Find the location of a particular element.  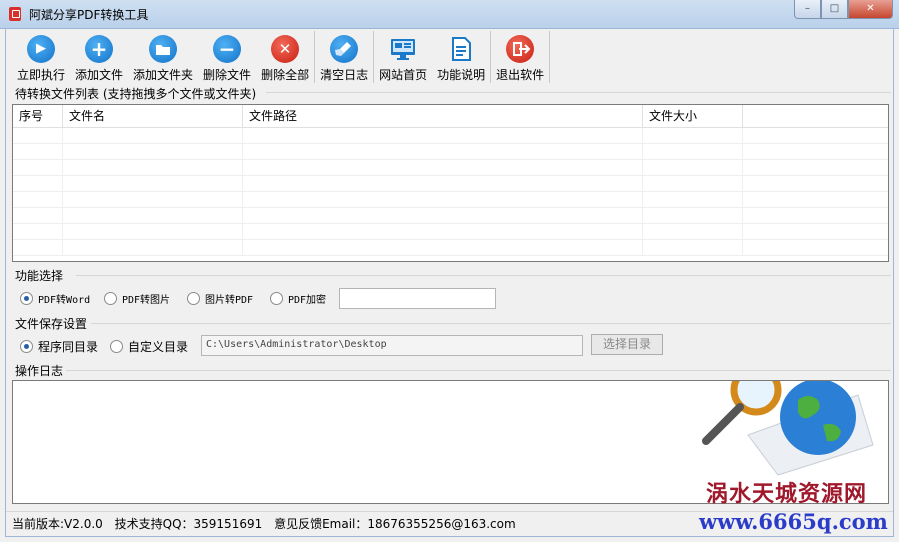

choose-dir-button: 选择目录 is located at coordinates (627, 344).